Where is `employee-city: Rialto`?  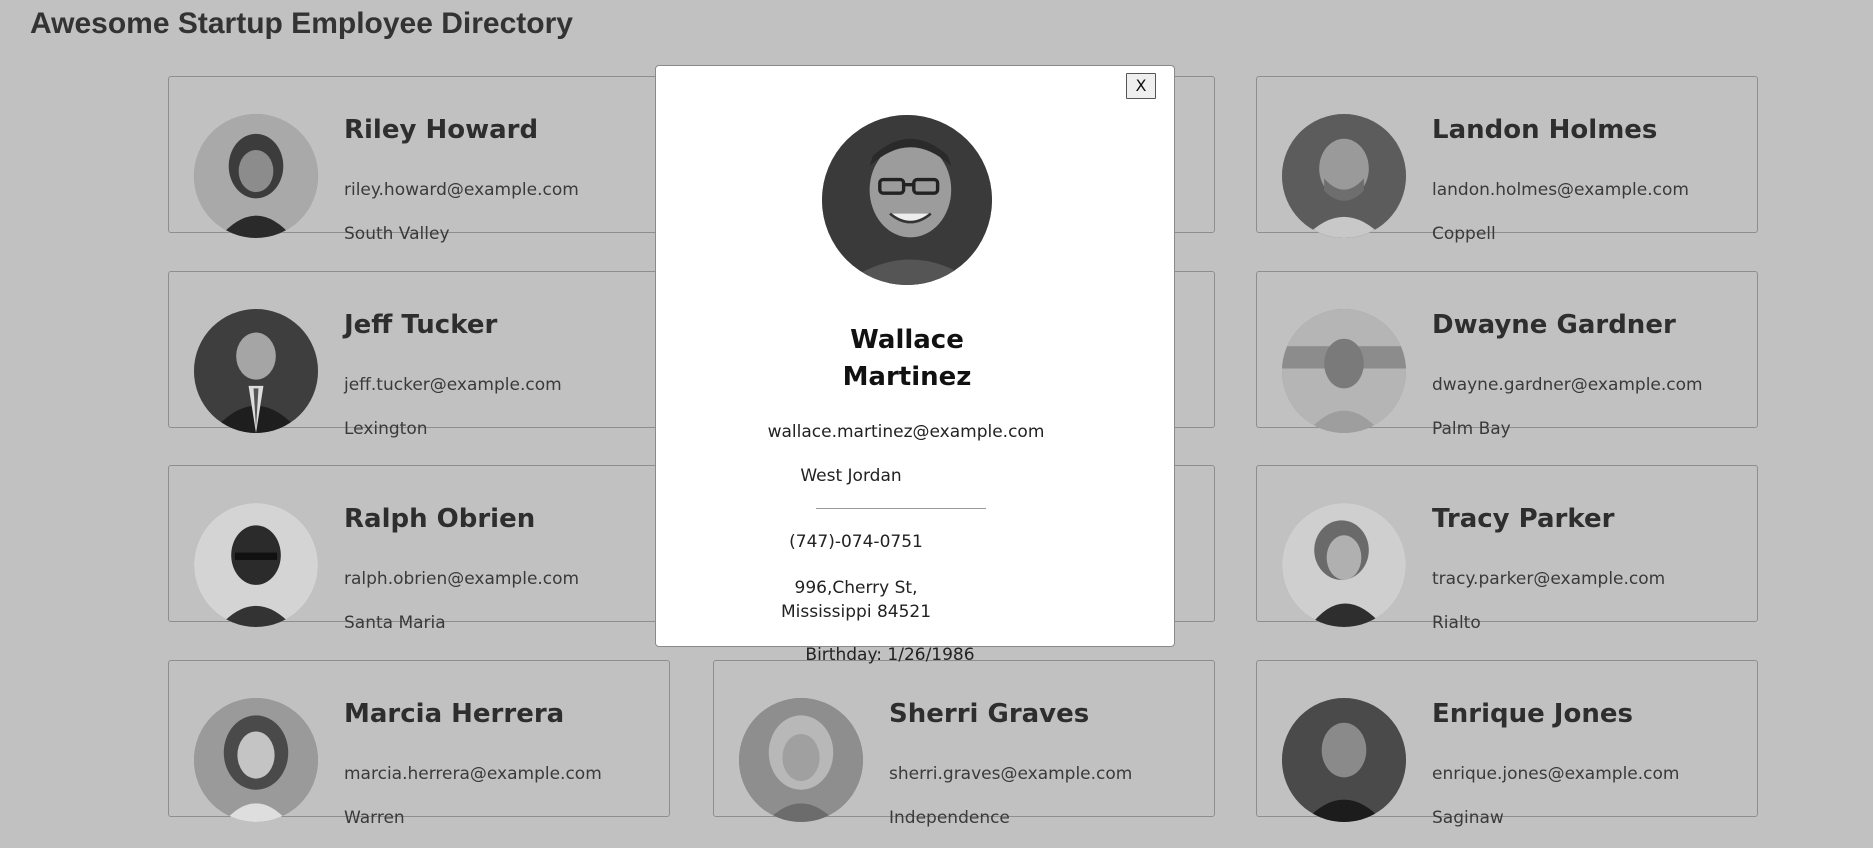 employee-city: Rialto is located at coordinates (1456, 623).